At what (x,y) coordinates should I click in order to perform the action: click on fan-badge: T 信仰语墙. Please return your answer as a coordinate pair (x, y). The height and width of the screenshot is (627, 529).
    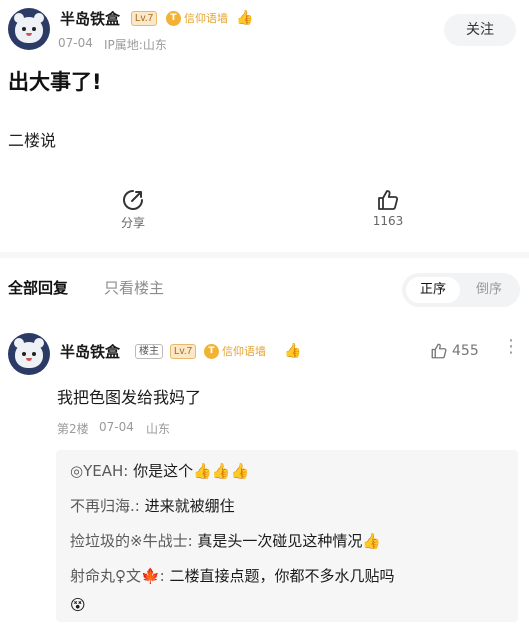
    Looking at the image, I should click on (197, 18).